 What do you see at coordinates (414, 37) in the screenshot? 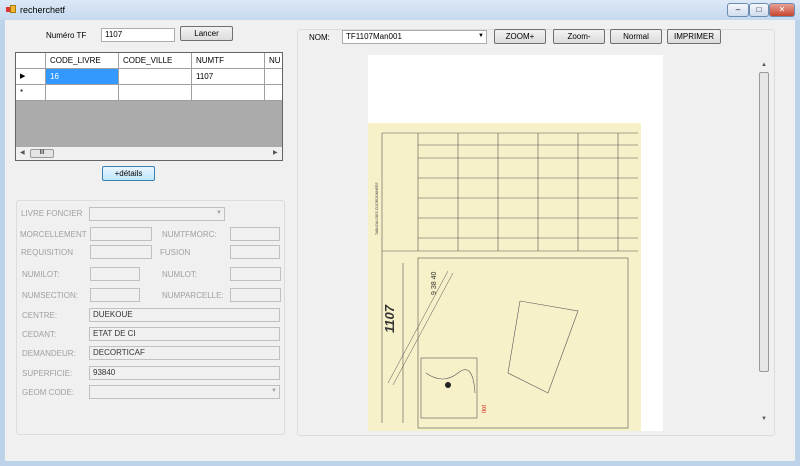
I see `nom-combo: TF1107Man001` at bounding box center [414, 37].